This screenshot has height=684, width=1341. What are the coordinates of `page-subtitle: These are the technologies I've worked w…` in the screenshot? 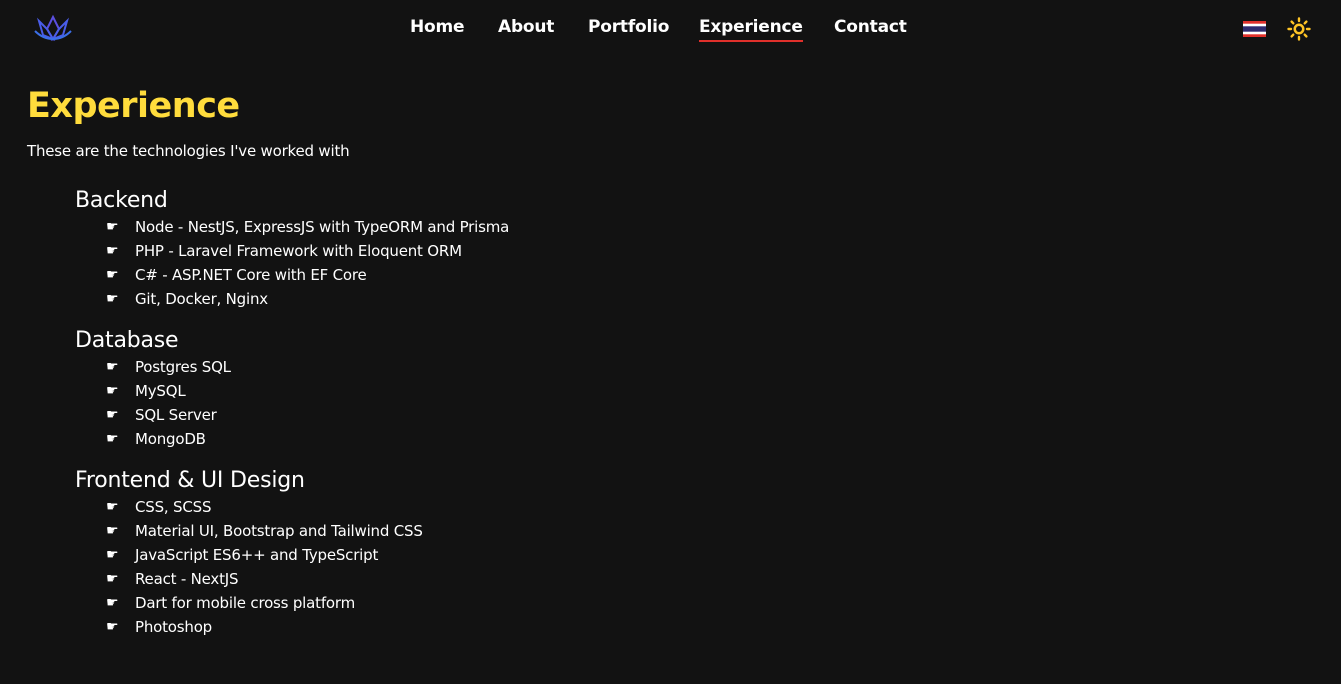 It's located at (188, 151).